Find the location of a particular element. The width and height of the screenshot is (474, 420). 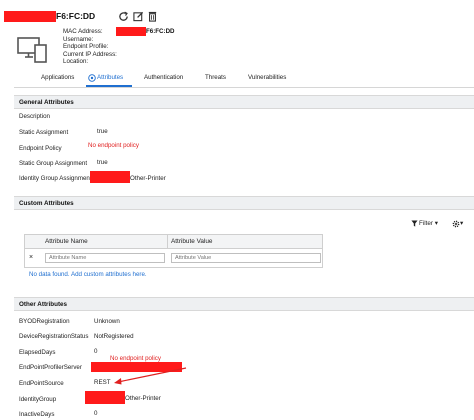

attributes-tab-icon is located at coordinates (92, 78).